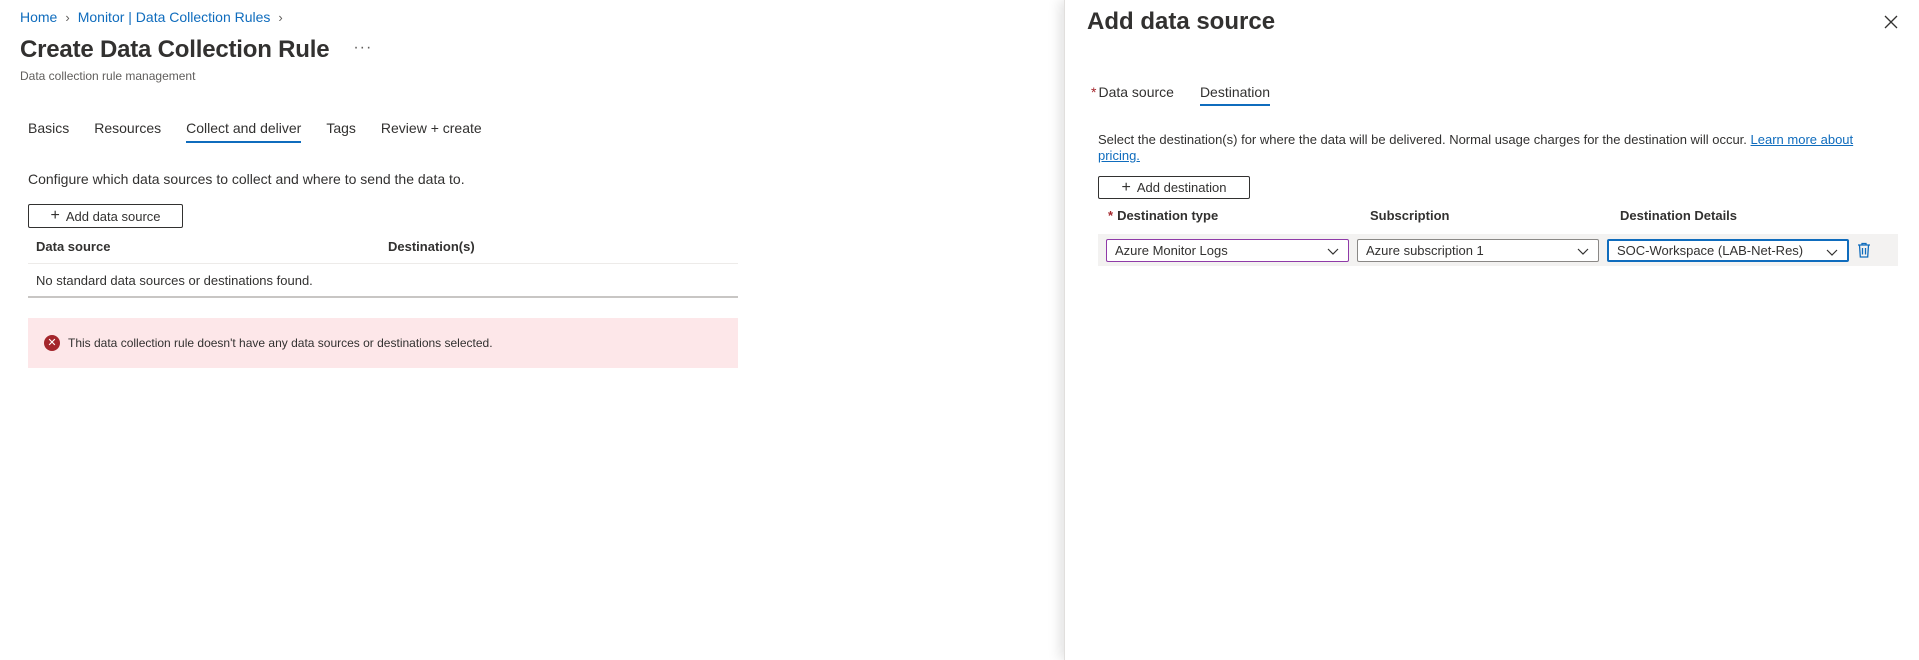 This screenshot has height=660, width=1919. Describe the element at coordinates (1710, 250) in the screenshot. I see `destination-details-value: SOC-Workspace (LAB-Net-Res)` at that location.